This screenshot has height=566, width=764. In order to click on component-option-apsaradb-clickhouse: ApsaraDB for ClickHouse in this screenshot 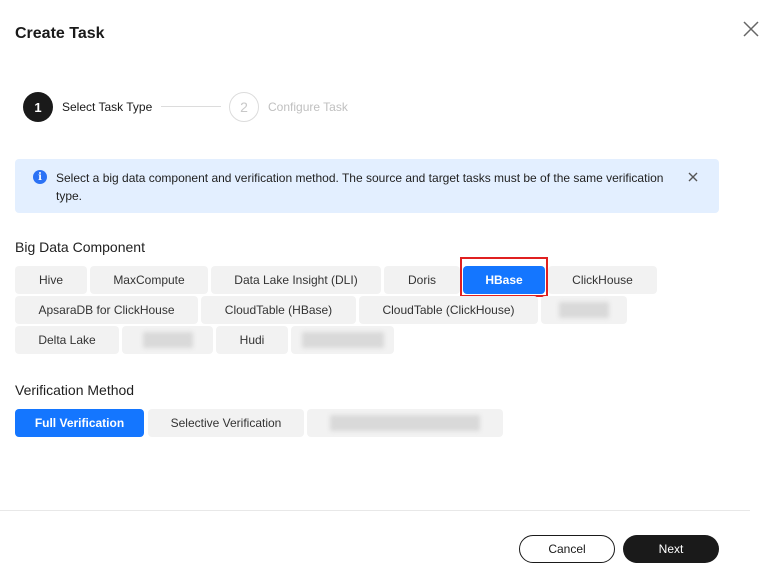, I will do `click(106, 310)`.